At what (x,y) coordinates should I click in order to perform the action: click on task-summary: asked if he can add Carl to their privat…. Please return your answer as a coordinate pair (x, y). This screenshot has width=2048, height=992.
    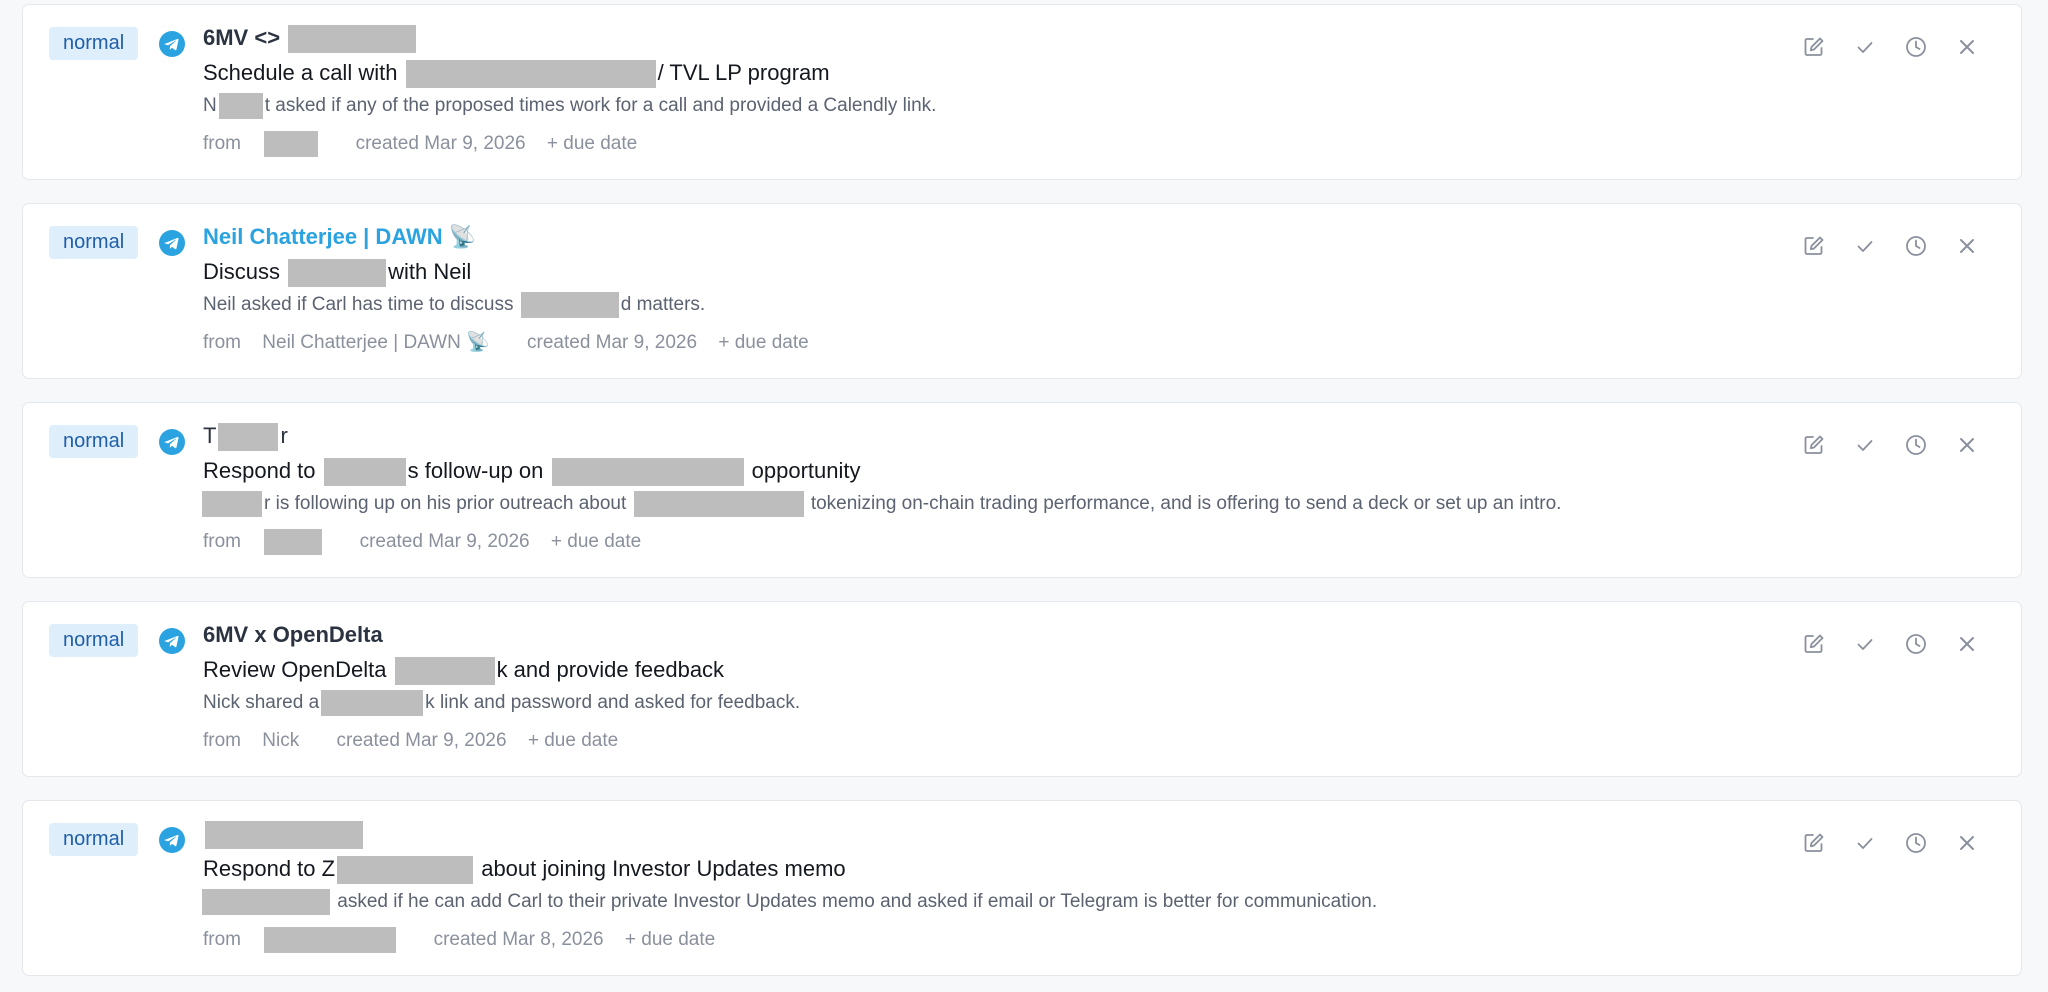
    Looking at the image, I should click on (981, 902).